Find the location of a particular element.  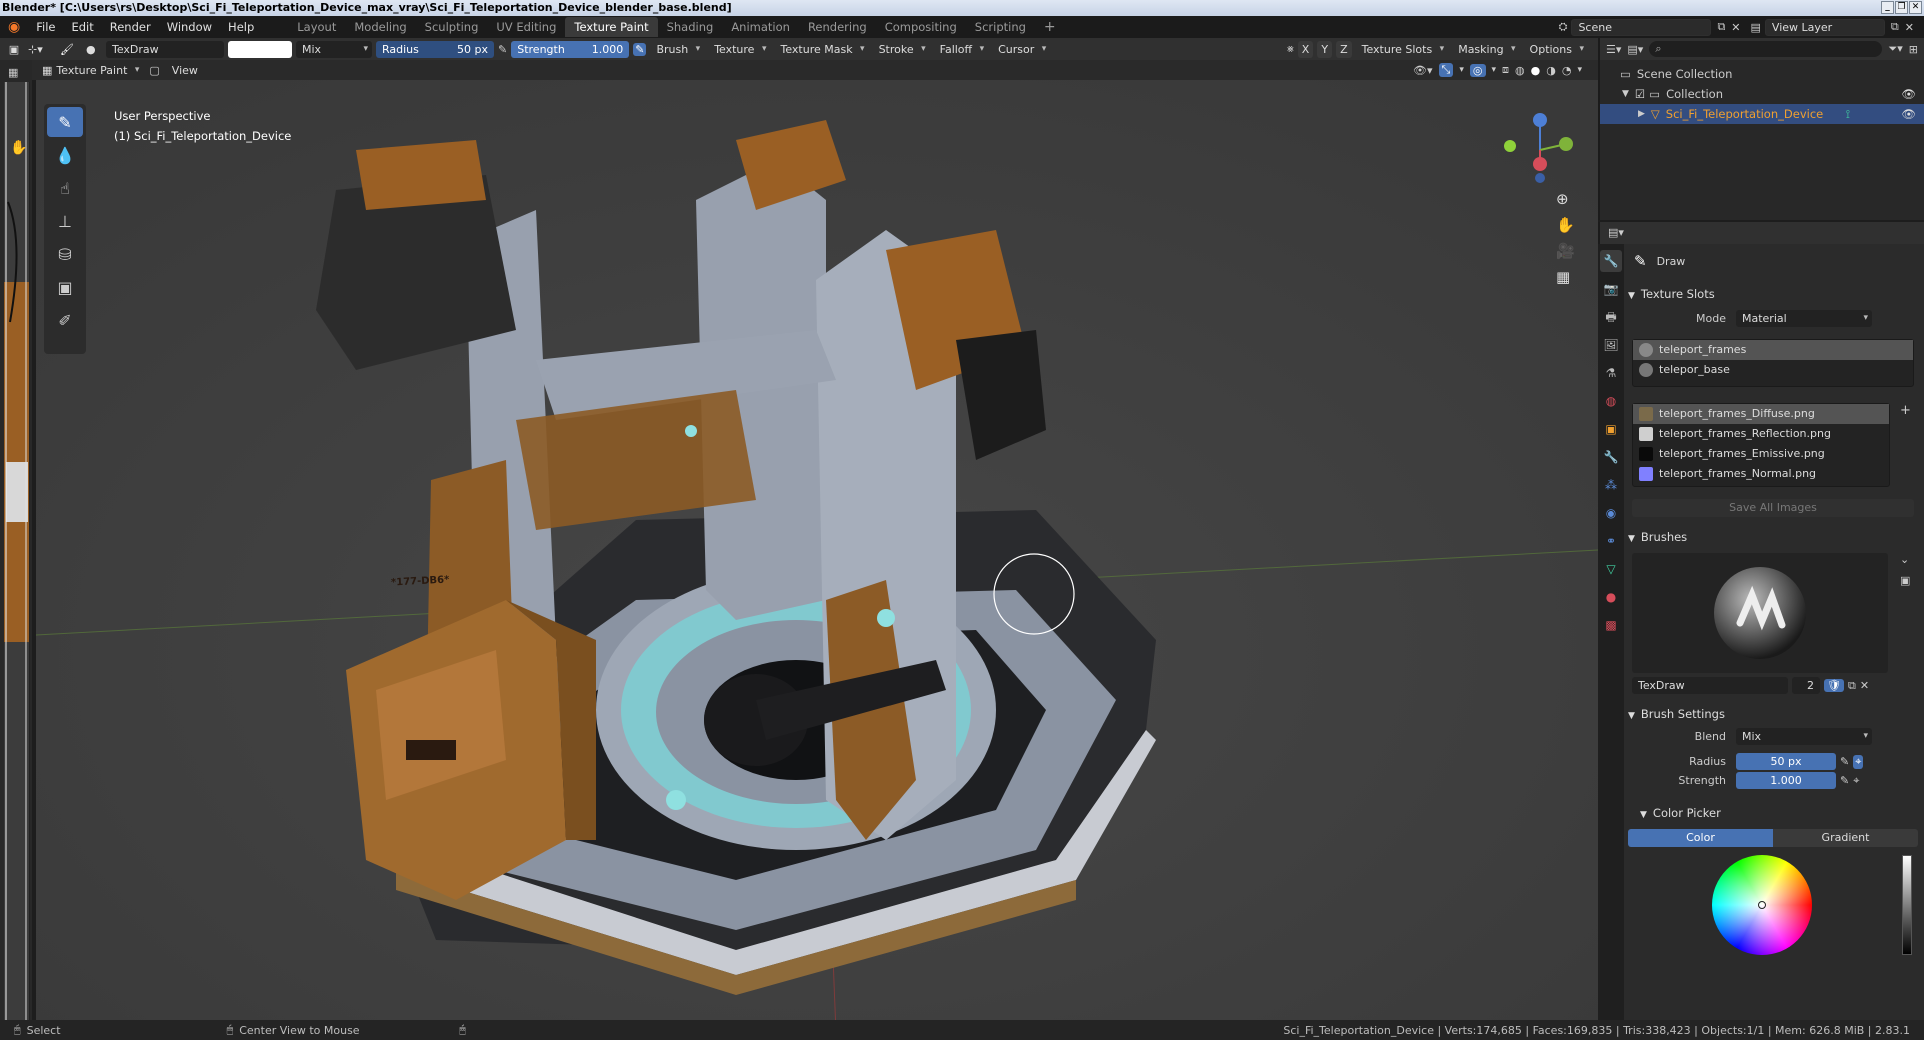

wireframe-shading-icon: ◍ is located at coordinates (1520, 70).